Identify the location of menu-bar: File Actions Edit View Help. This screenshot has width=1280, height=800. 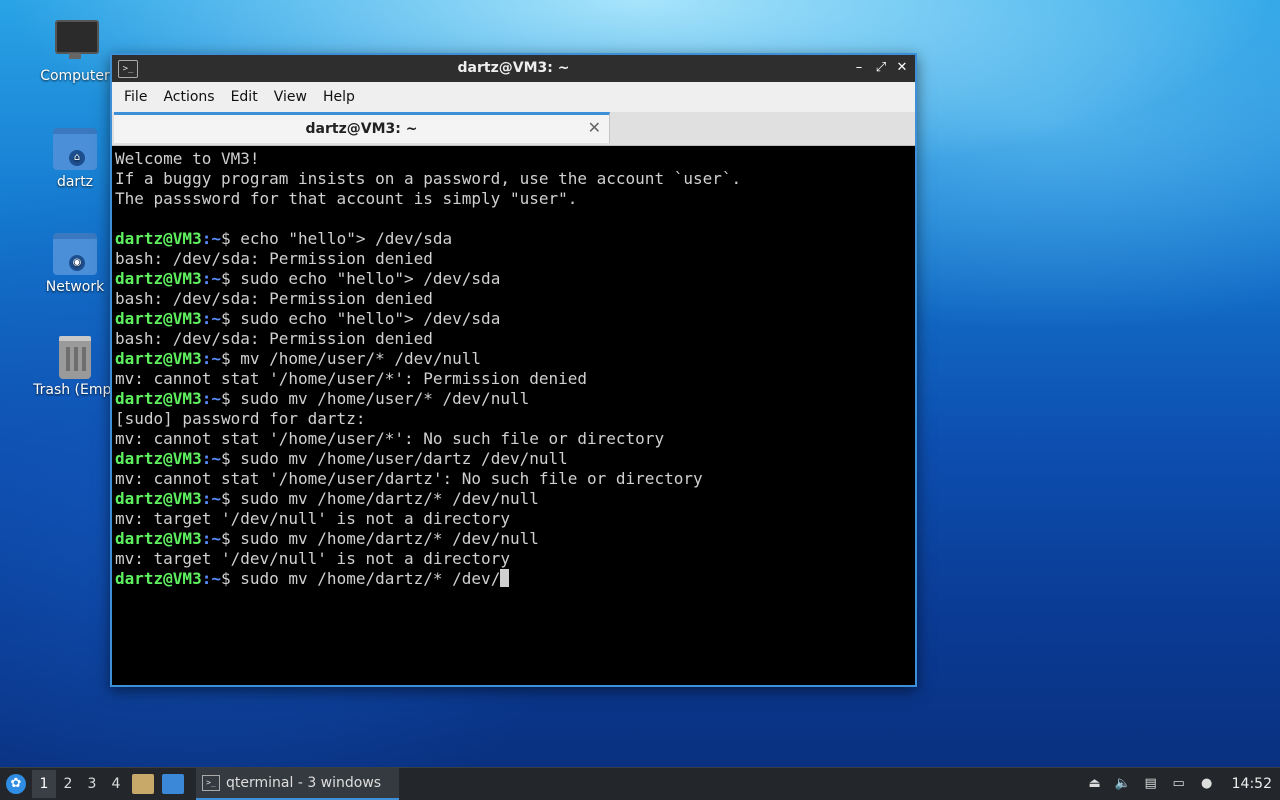
(513, 97).